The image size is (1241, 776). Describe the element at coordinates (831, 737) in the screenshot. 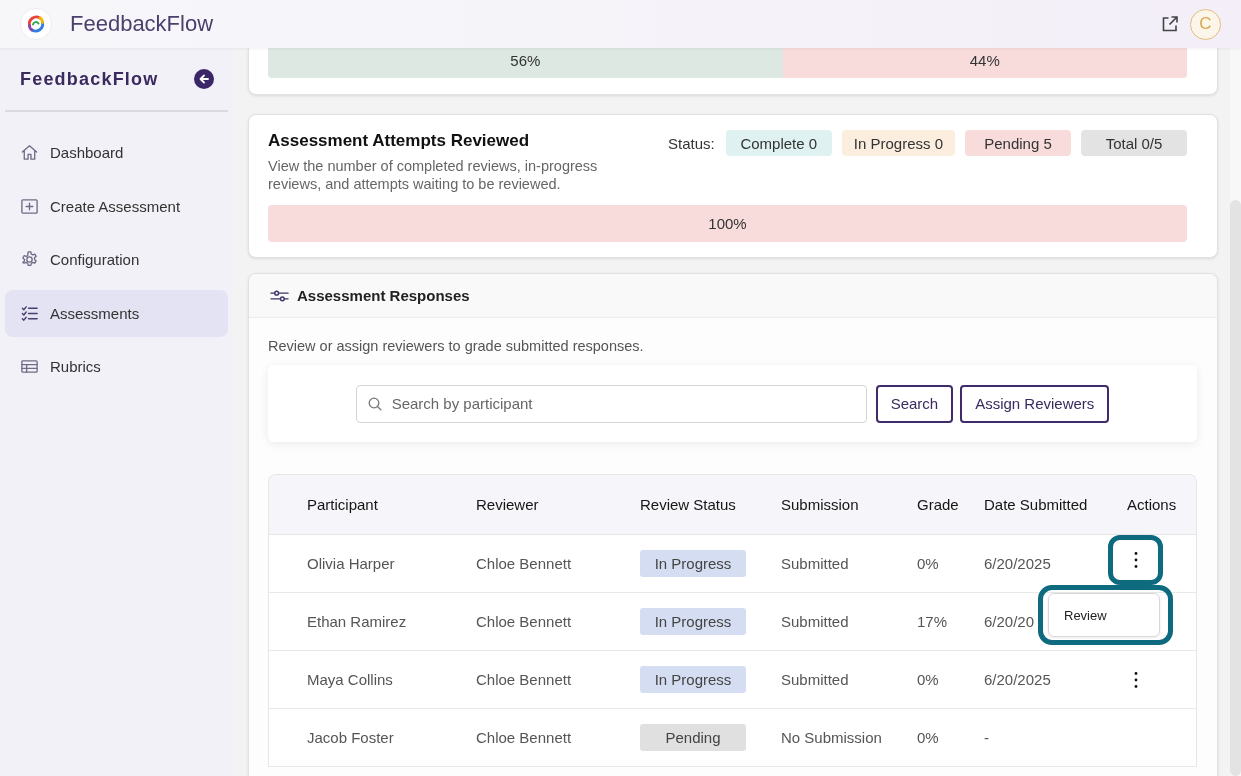

I see `table-cell: No Submission` at that location.